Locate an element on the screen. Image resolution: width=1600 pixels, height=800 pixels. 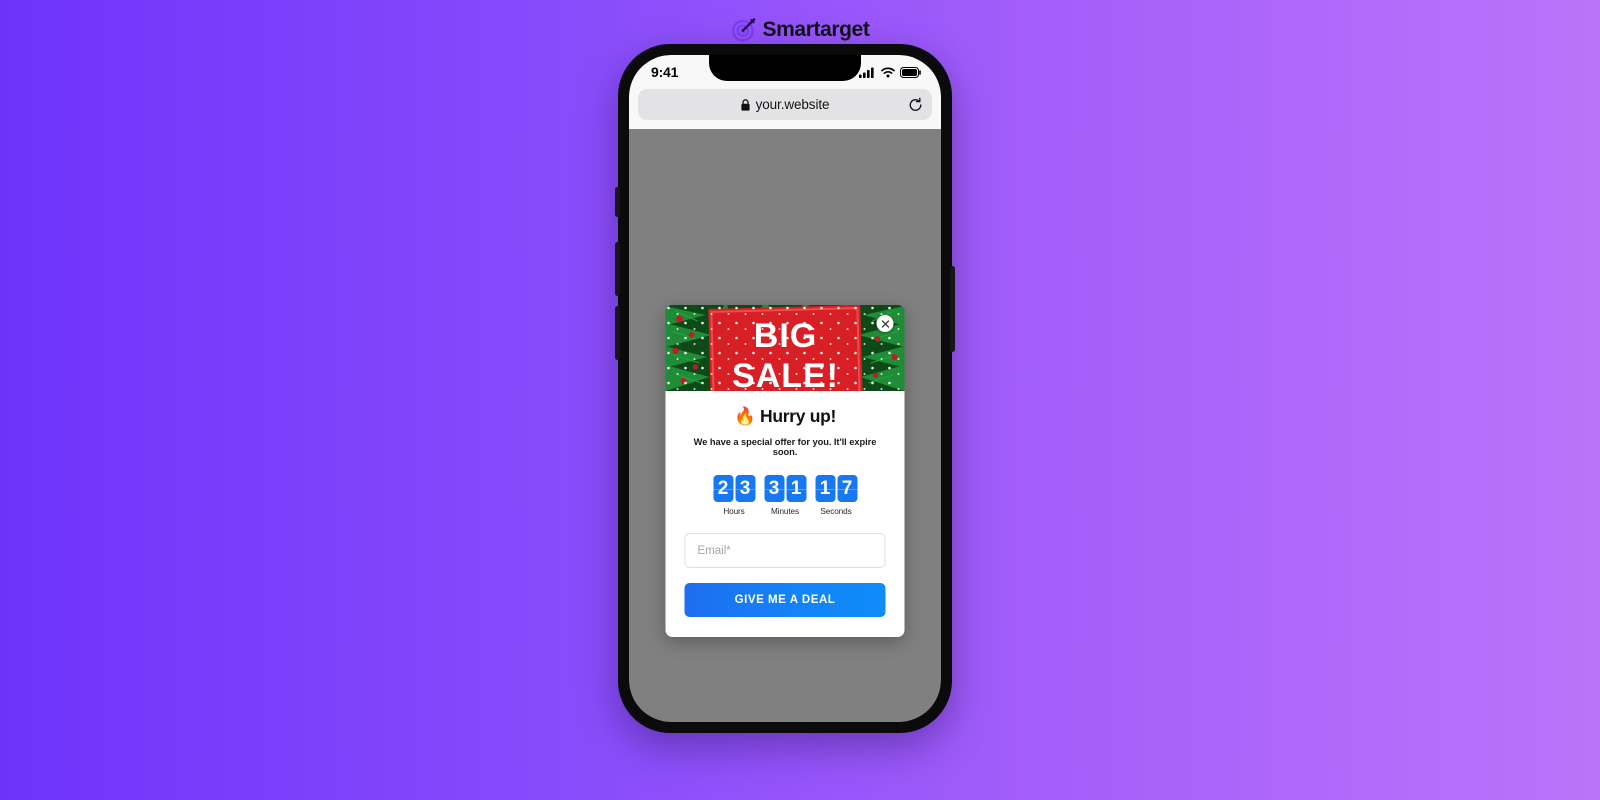
countdown-digits: 3 1 is located at coordinates (785, 489).